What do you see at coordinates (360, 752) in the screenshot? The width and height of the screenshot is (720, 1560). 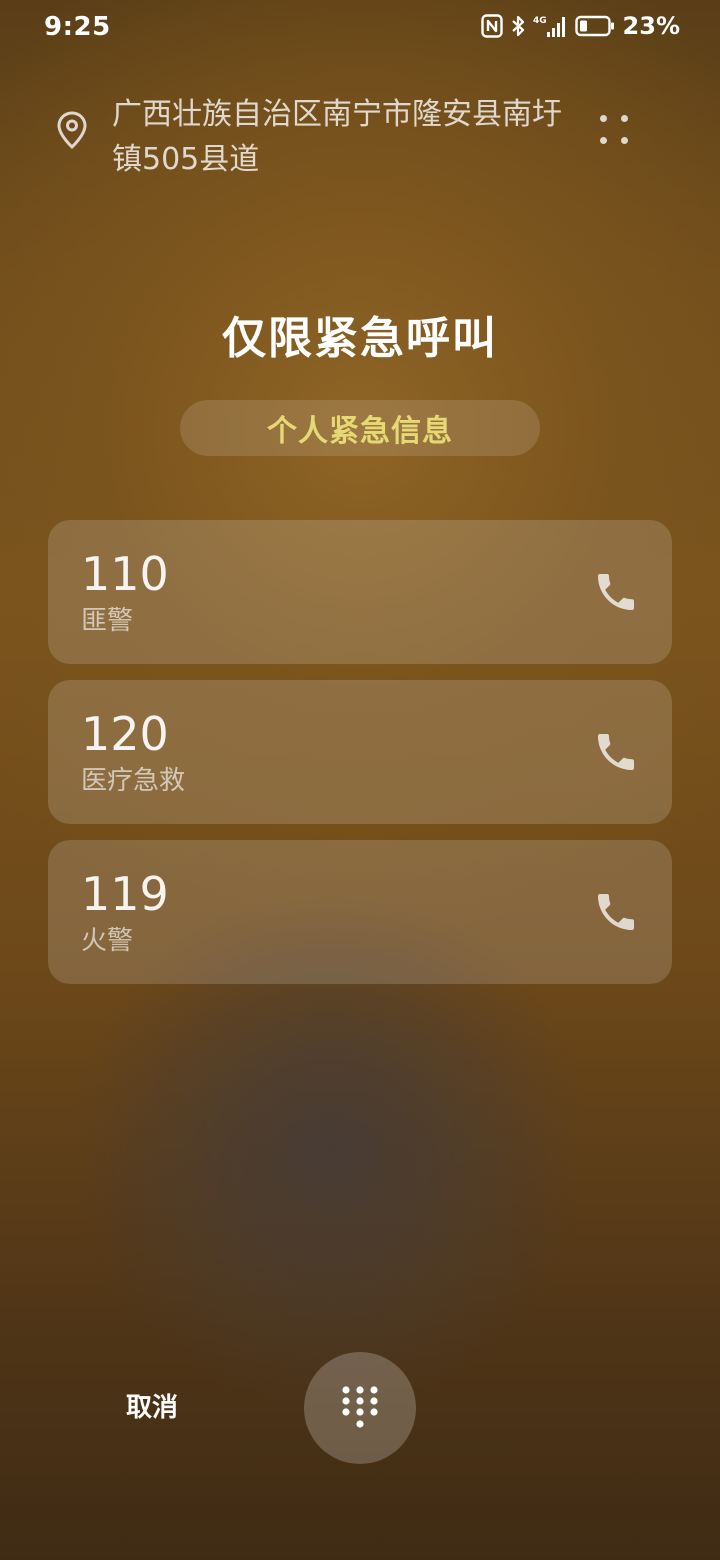 I see `emergency-card-120: 120 医疗急救` at bounding box center [360, 752].